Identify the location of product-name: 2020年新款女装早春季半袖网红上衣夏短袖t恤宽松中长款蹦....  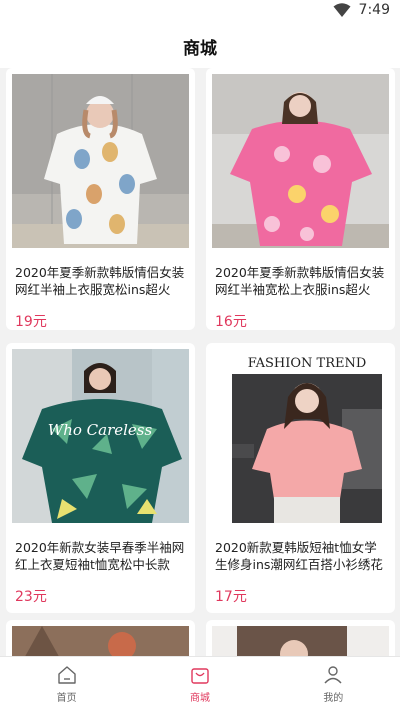
(100, 556).